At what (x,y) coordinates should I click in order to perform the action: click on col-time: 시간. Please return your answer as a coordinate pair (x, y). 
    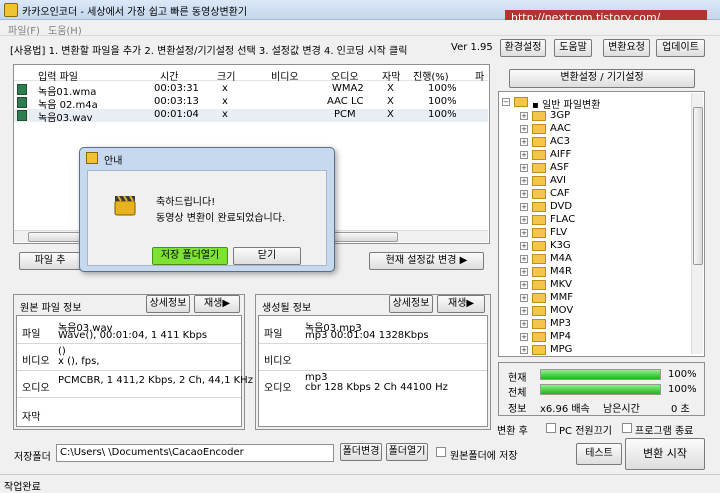
    Looking at the image, I should click on (169, 75).